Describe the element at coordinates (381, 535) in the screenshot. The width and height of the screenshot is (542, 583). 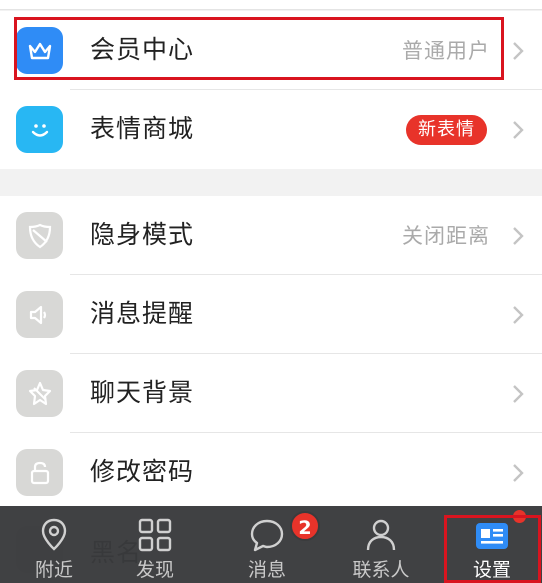
I see `person-icon` at that location.